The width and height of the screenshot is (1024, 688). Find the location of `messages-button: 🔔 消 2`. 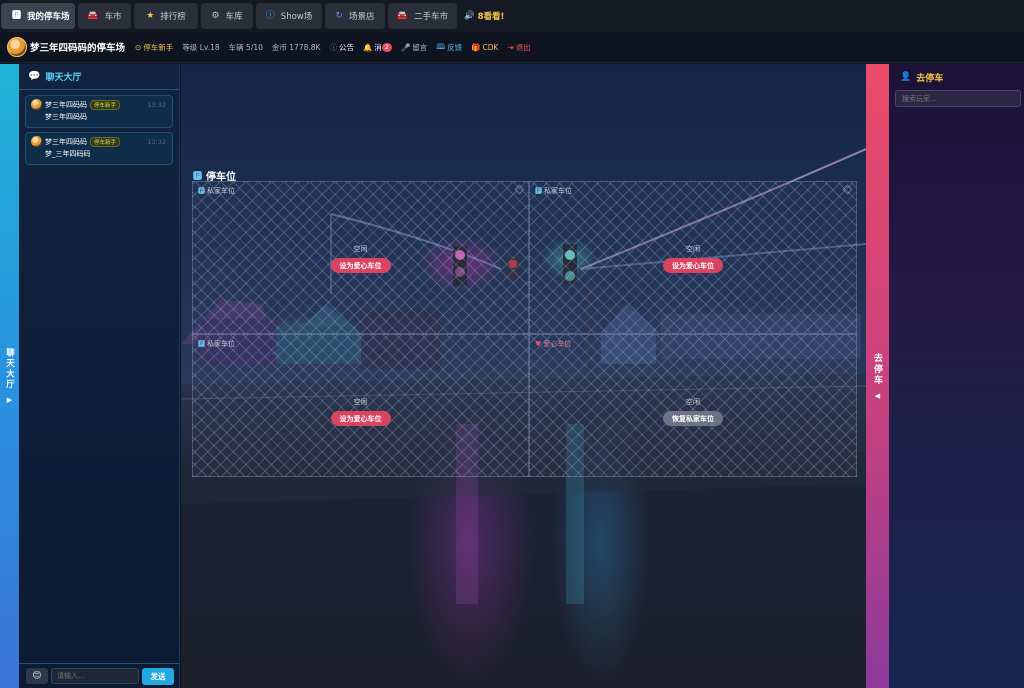

messages-button: 🔔 消 2 is located at coordinates (377, 47).